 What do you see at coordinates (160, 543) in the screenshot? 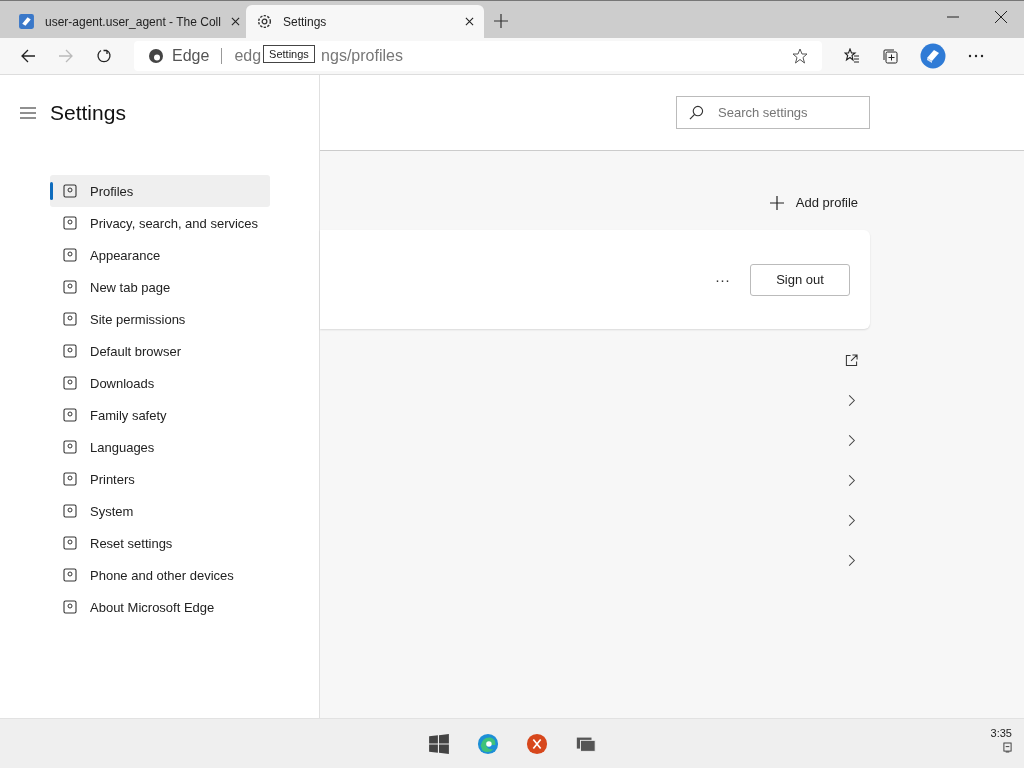
I see `sidebar-item: Reset settings` at bounding box center [160, 543].